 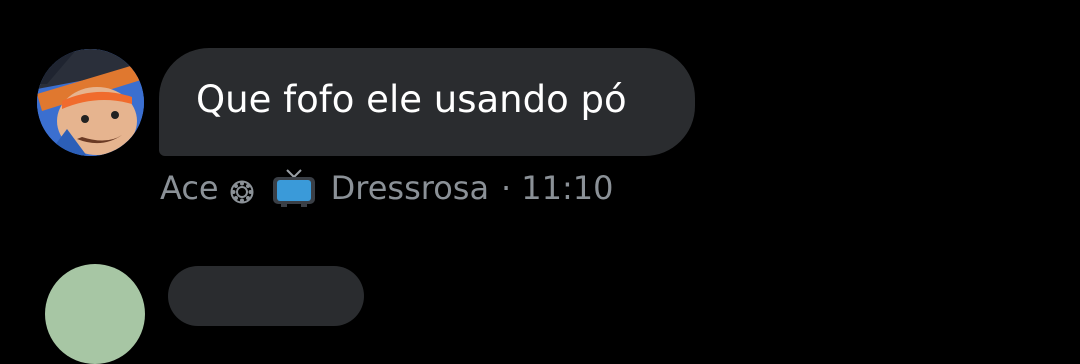 What do you see at coordinates (567, 188) in the screenshot?
I see `timestamp: 11:10` at bounding box center [567, 188].